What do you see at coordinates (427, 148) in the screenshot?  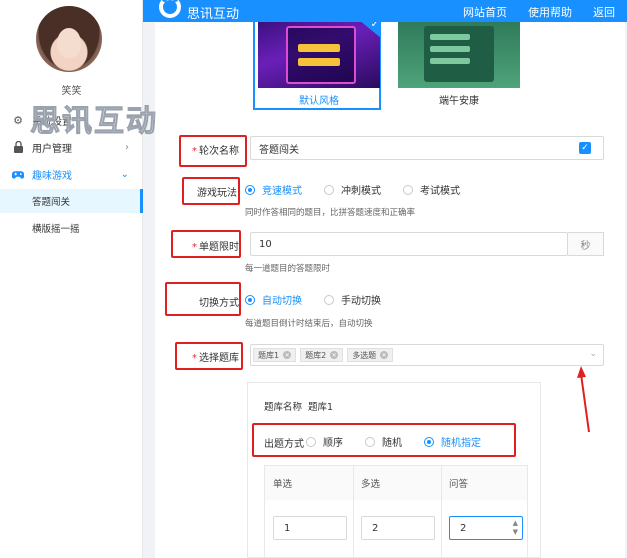 I see `round-name-input: 答题闯关` at bounding box center [427, 148].